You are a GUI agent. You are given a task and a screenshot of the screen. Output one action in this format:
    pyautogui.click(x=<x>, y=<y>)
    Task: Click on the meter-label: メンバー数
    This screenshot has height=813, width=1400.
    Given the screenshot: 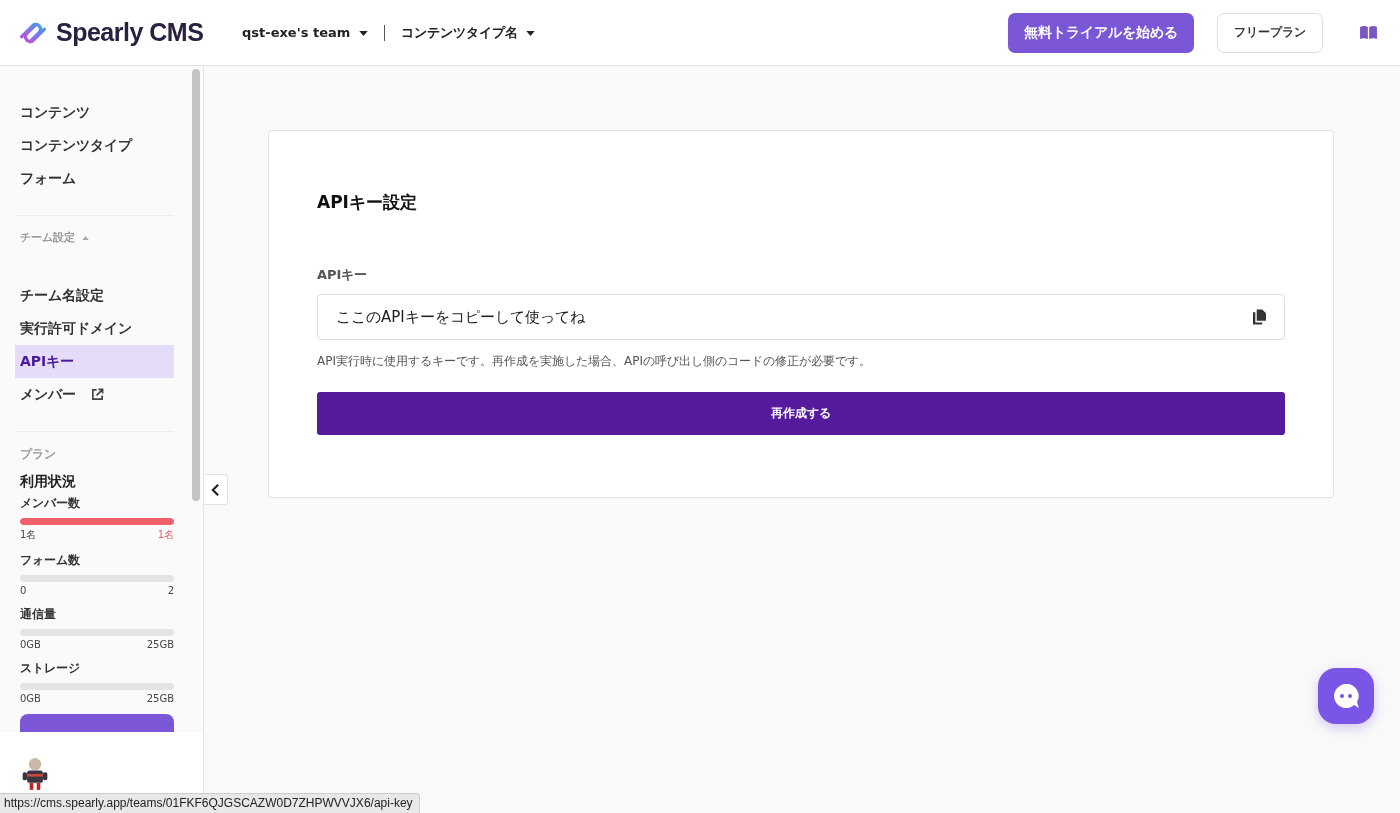 What is the action you would take?
    pyautogui.click(x=50, y=503)
    